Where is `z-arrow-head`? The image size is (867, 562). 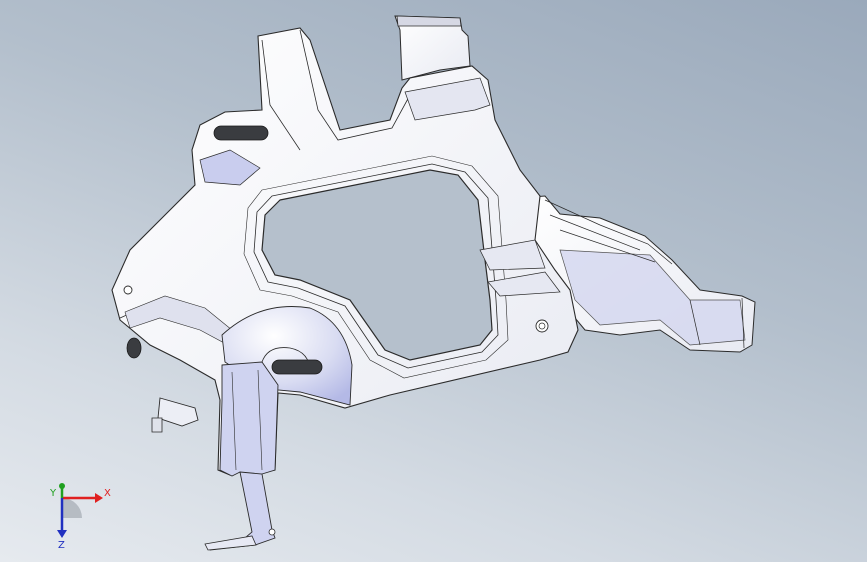 z-arrow-head is located at coordinates (62, 534).